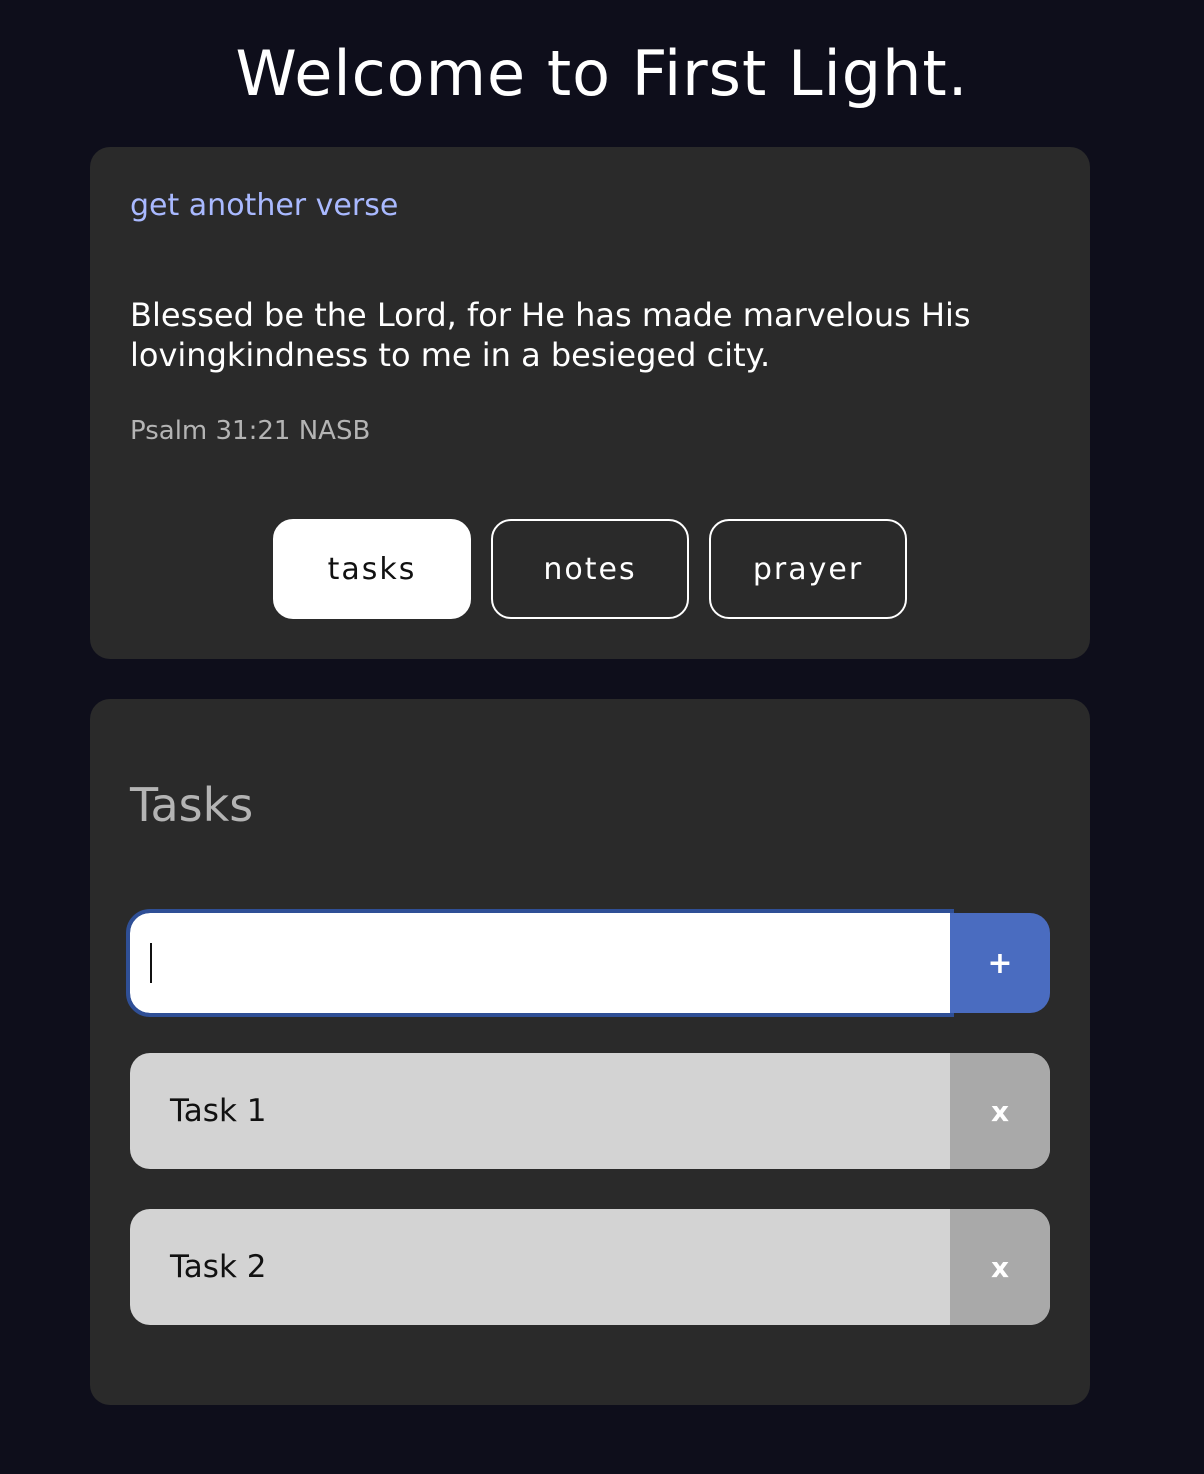 Image resolution: width=1204 pixels, height=1474 pixels. Describe the element at coordinates (590, 1111) in the screenshot. I see `task-item: Task 1 x` at that location.